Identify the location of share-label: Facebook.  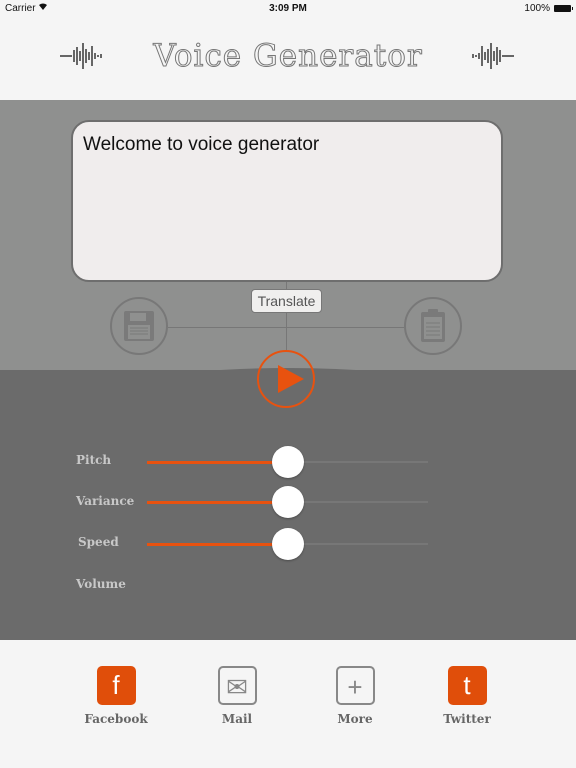
(116, 719).